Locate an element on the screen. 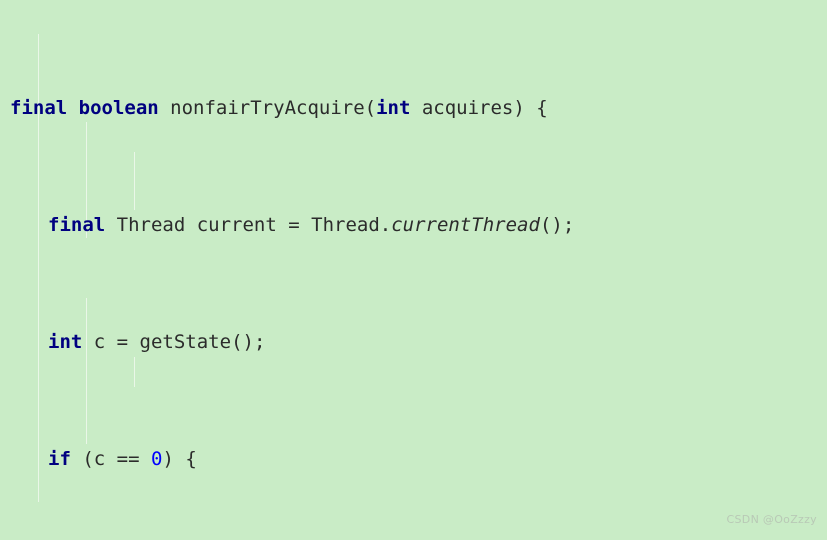 Image resolution: width=827 pixels, height=540 pixels. token-number-zero: 0 is located at coordinates (157, 459).